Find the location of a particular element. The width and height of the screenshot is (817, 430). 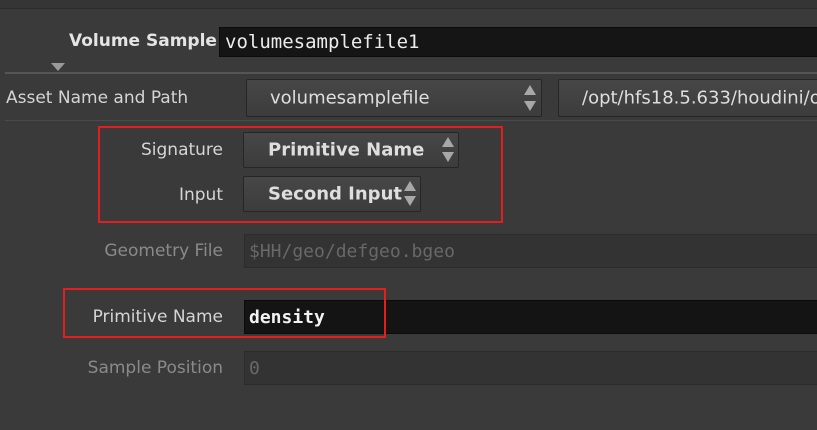

sample-position-label: Sample Position is located at coordinates (155, 368).